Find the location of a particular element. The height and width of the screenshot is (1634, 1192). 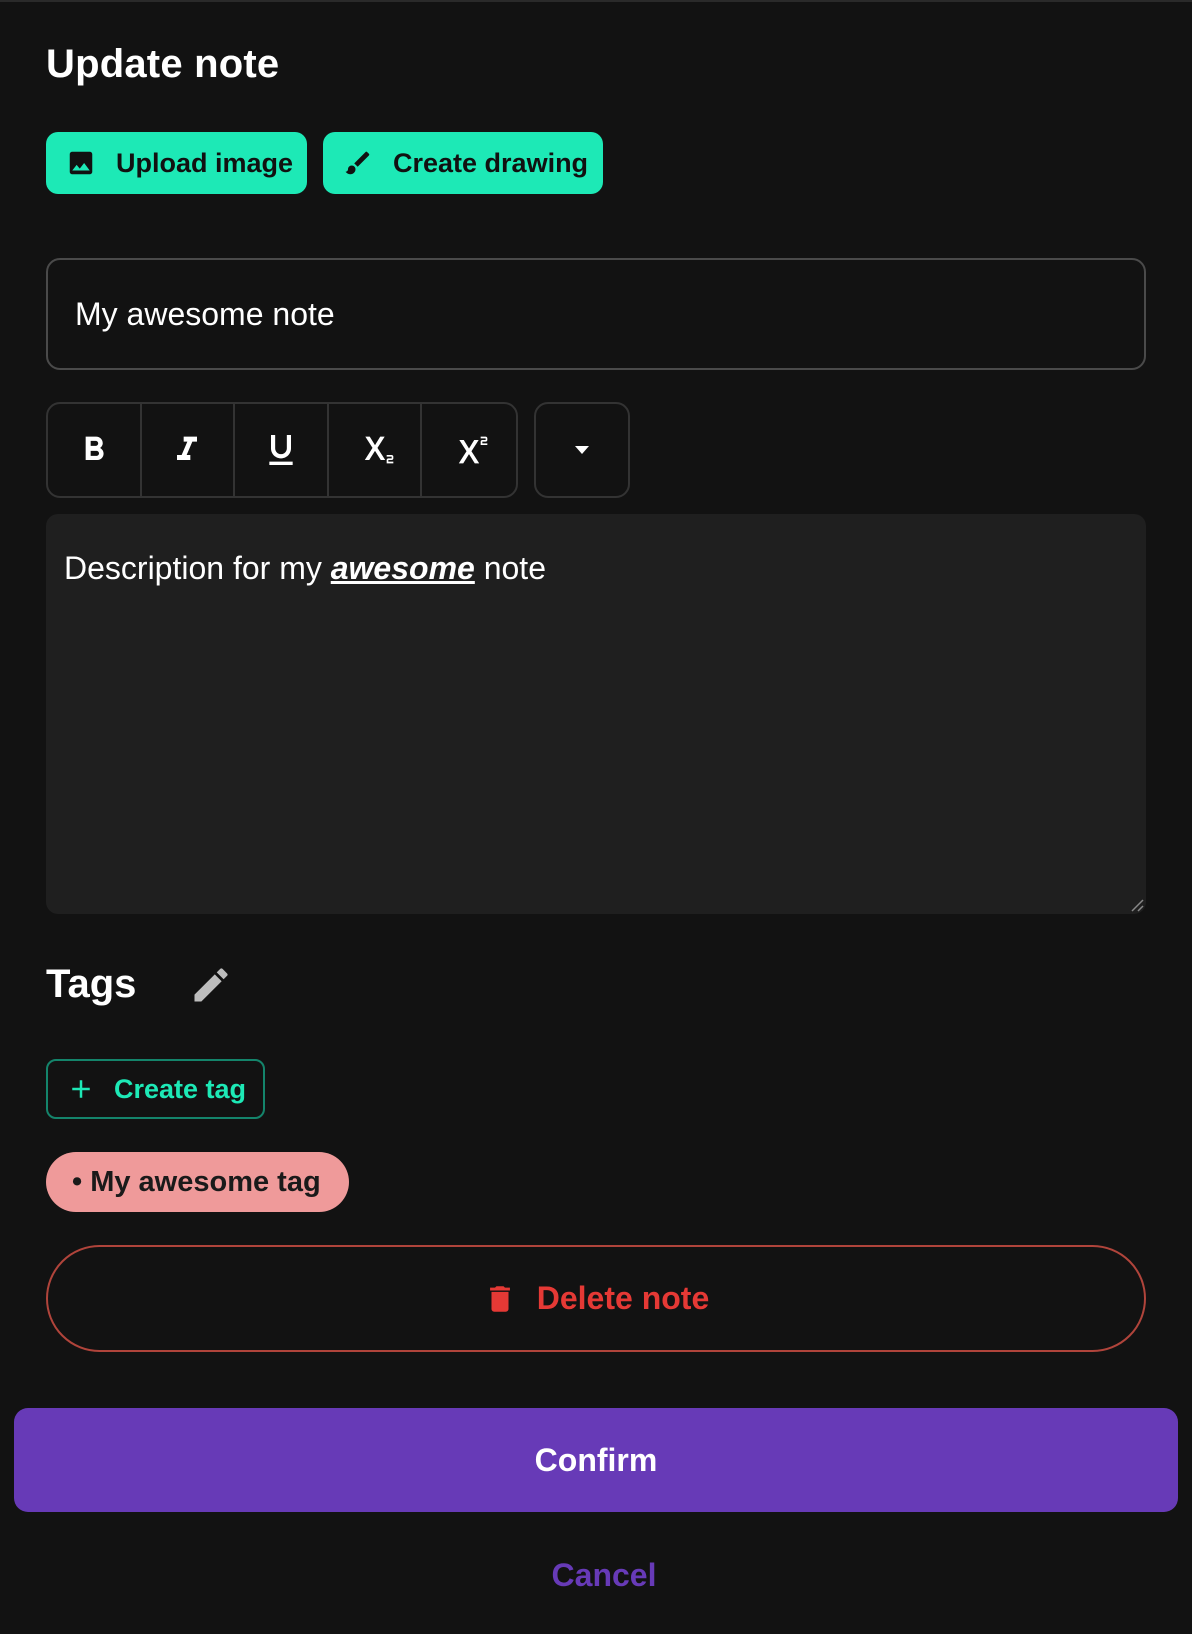

superscript-button is located at coordinates (469, 450).